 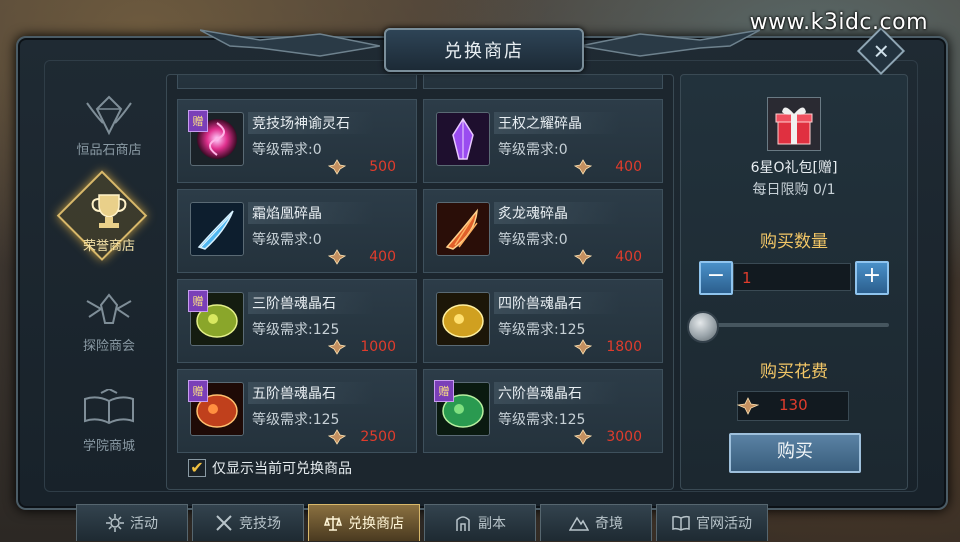 I want to click on open-book-emblem-icon, so click(x=109, y=406).